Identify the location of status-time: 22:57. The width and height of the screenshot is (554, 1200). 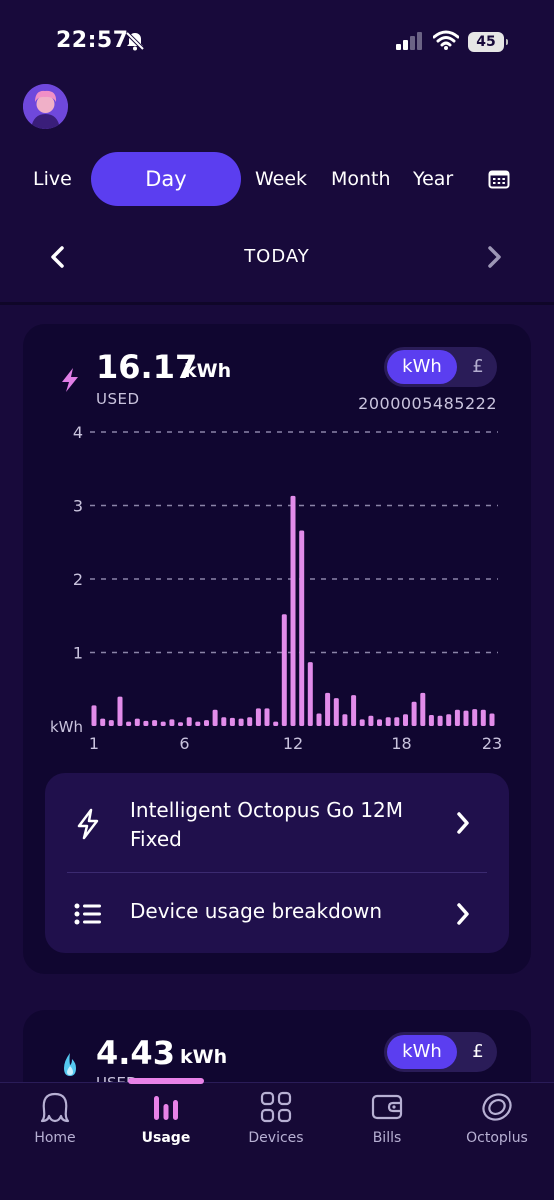
(92, 40).